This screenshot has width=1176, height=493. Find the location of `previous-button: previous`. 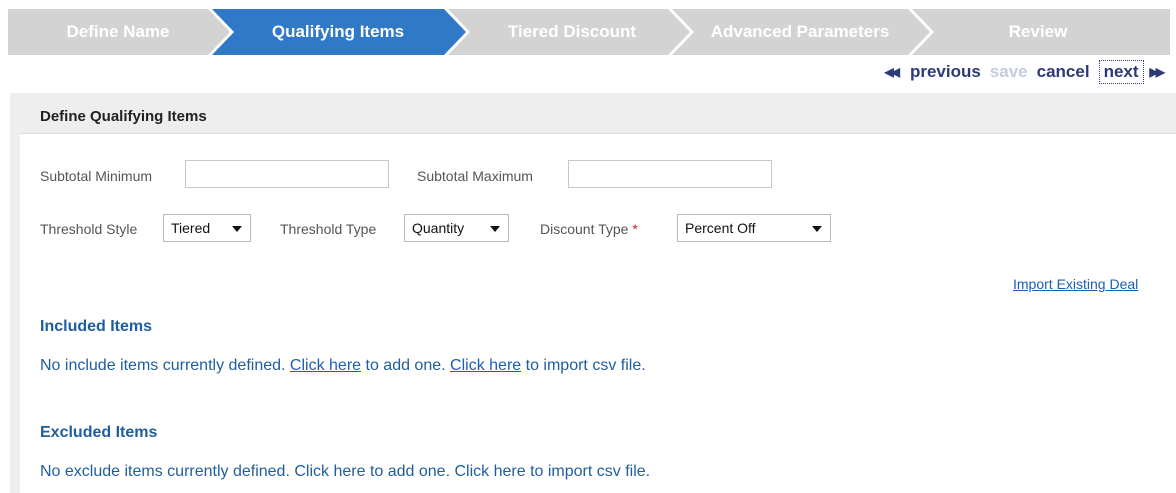

previous-button: previous is located at coordinates (945, 72).